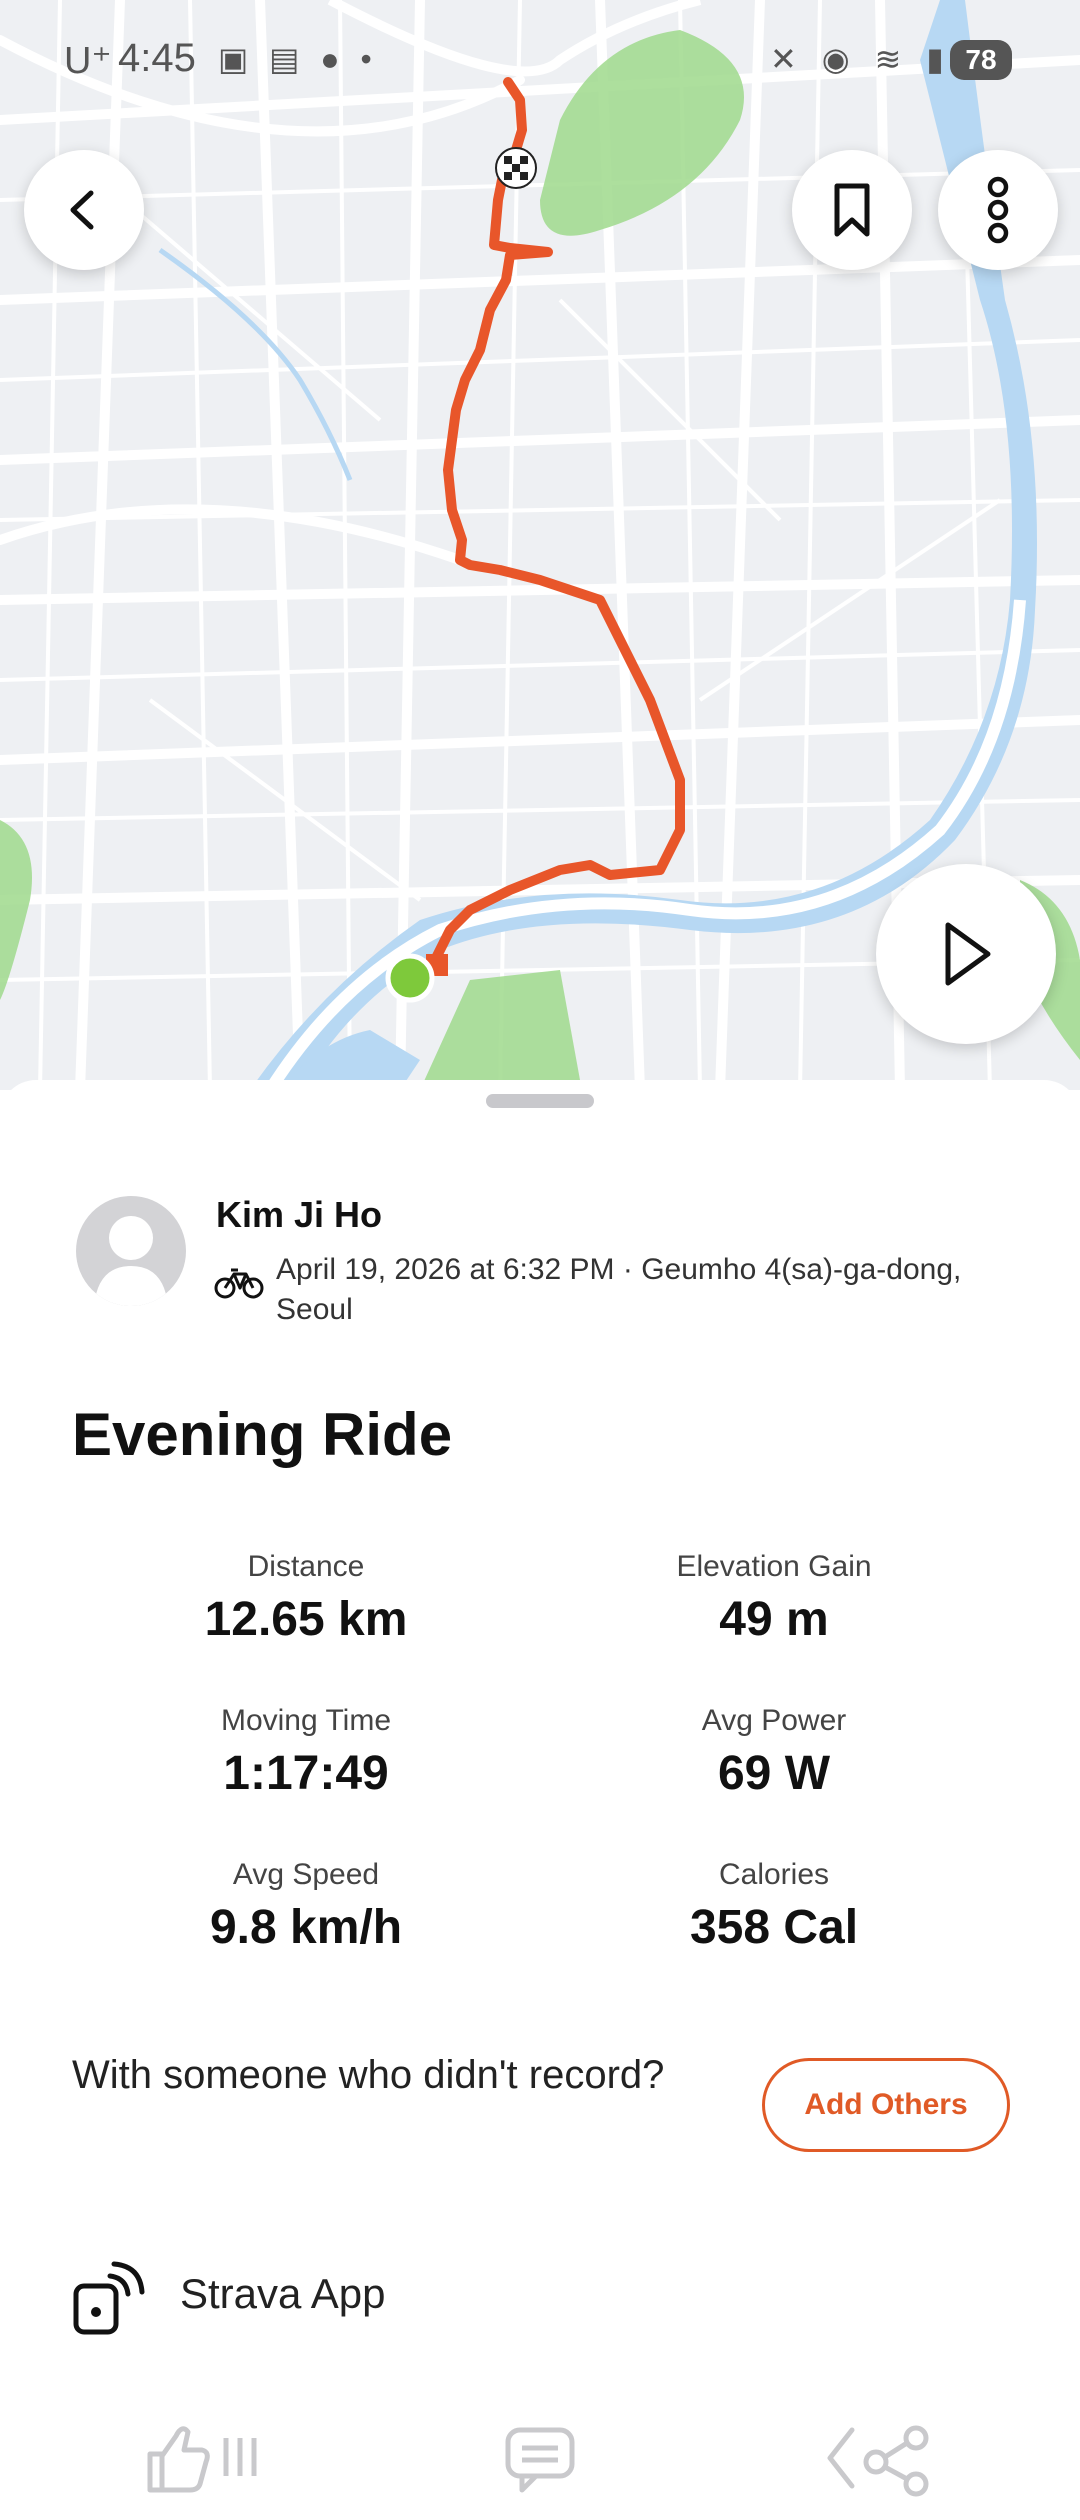 Image resolution: width=1080 pixels, height=2520 pixels. What do you see at coordinates (981, 60) in the screenshot?
I see `battery-indicator: 78` at bounding box center [981, 60].